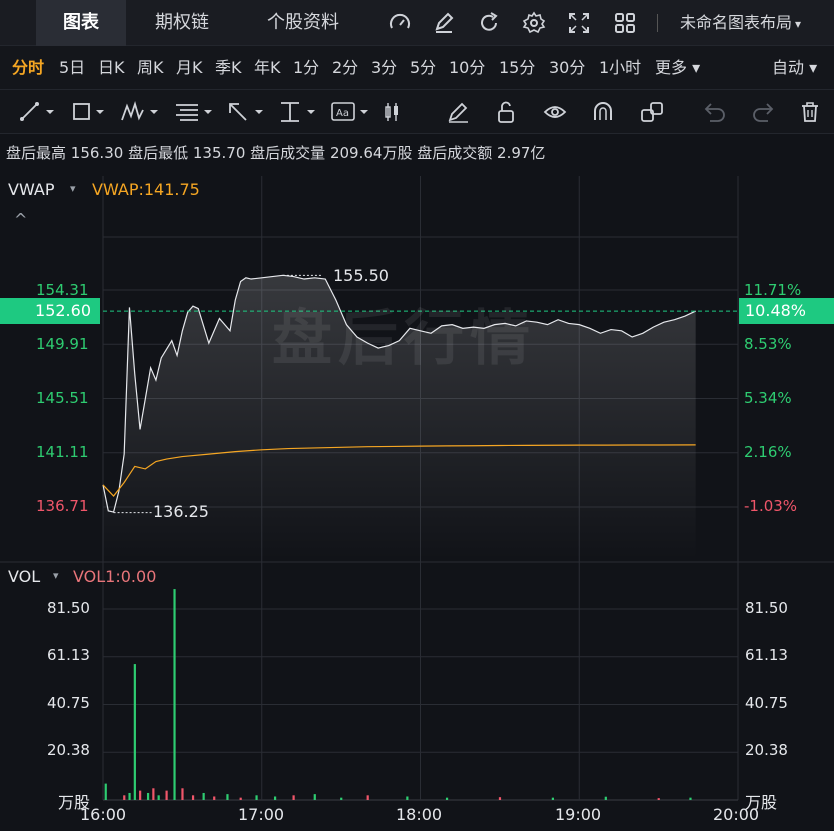 Image resolution: width=834 pixels, height=831 pixels. What do you see at coordinates (768, 398) in the screenshot?
I see `percent-label: 5.34%` at bounding box center [768, 398].